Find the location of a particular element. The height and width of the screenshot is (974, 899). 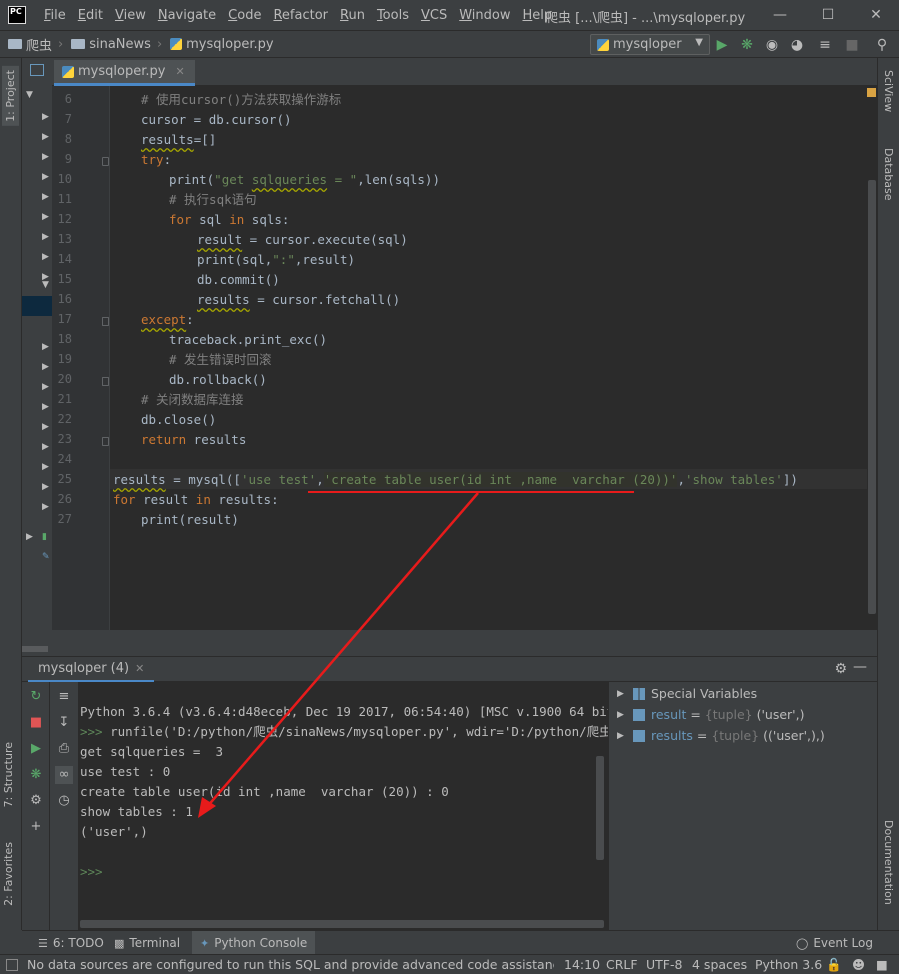

variable-row: ▶ results = {tuple} (('user',),) is located at coordinates (721, 736).